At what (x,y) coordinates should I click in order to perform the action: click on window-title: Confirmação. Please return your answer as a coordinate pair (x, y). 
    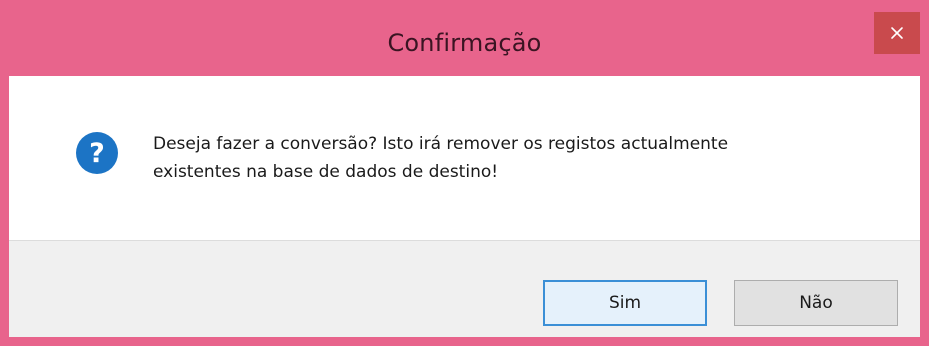
    Looking at the image, I should click on (464, 43).